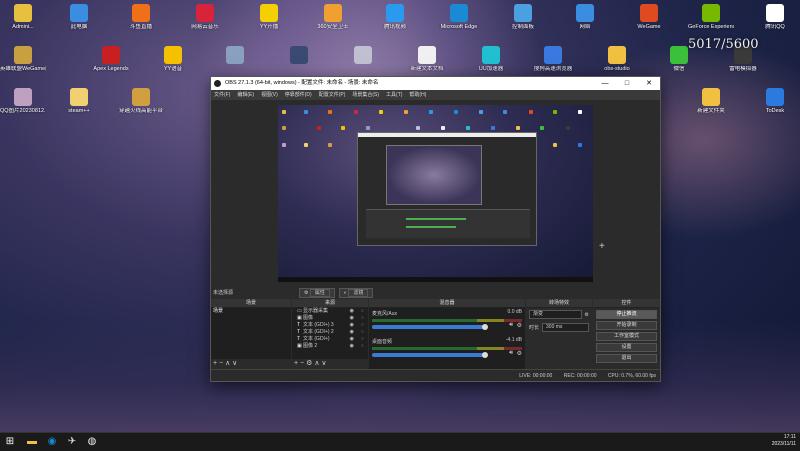 The width and height of the screenshot is (800, 451). I want to click on source-item: T 文本 (GDI+) 2 ◉ ◌, so click(330, 332).